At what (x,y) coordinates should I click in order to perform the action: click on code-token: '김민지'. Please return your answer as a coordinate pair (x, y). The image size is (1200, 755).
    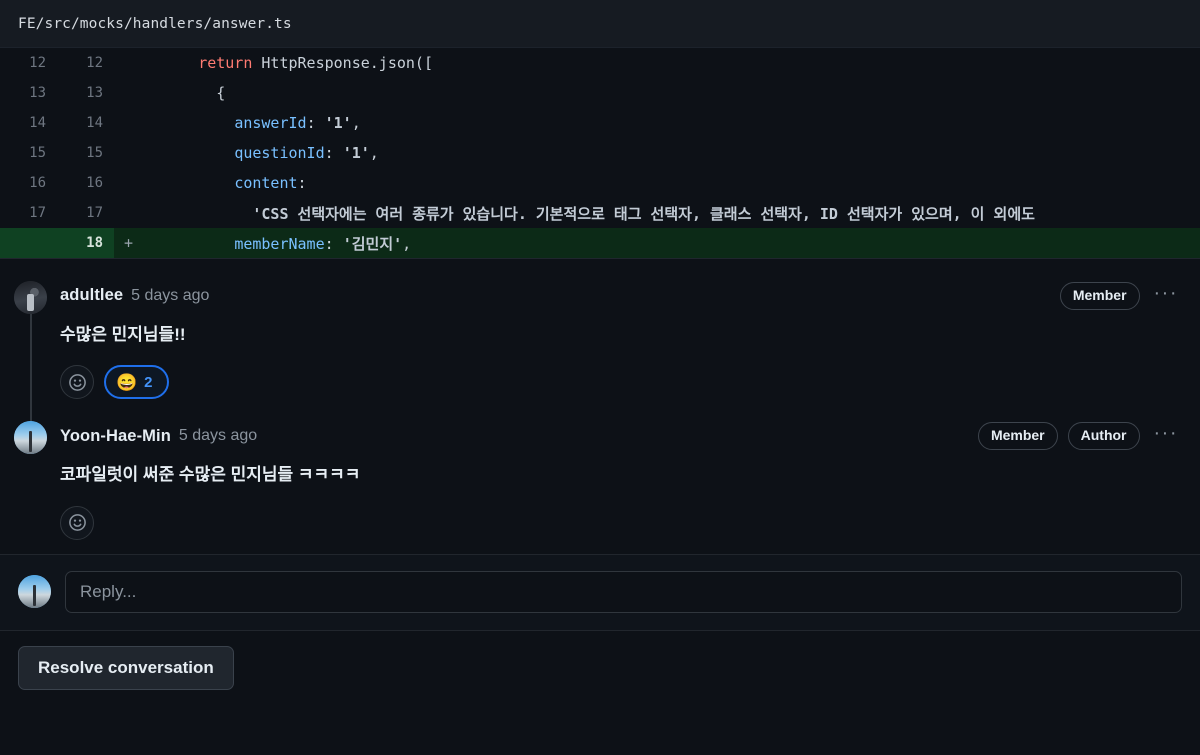
    Looking at the image, I should click on (372, 243).